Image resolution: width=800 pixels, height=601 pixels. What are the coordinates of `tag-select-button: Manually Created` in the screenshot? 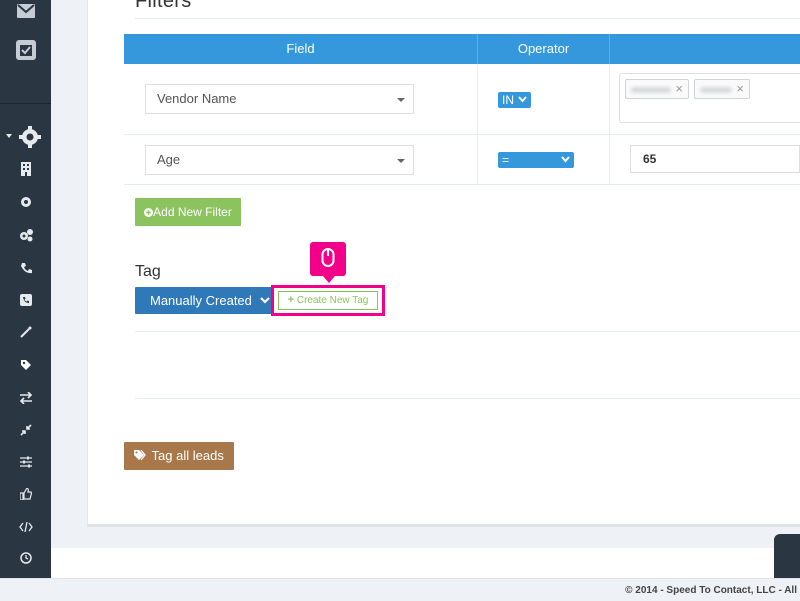 It's located at (204, 300).